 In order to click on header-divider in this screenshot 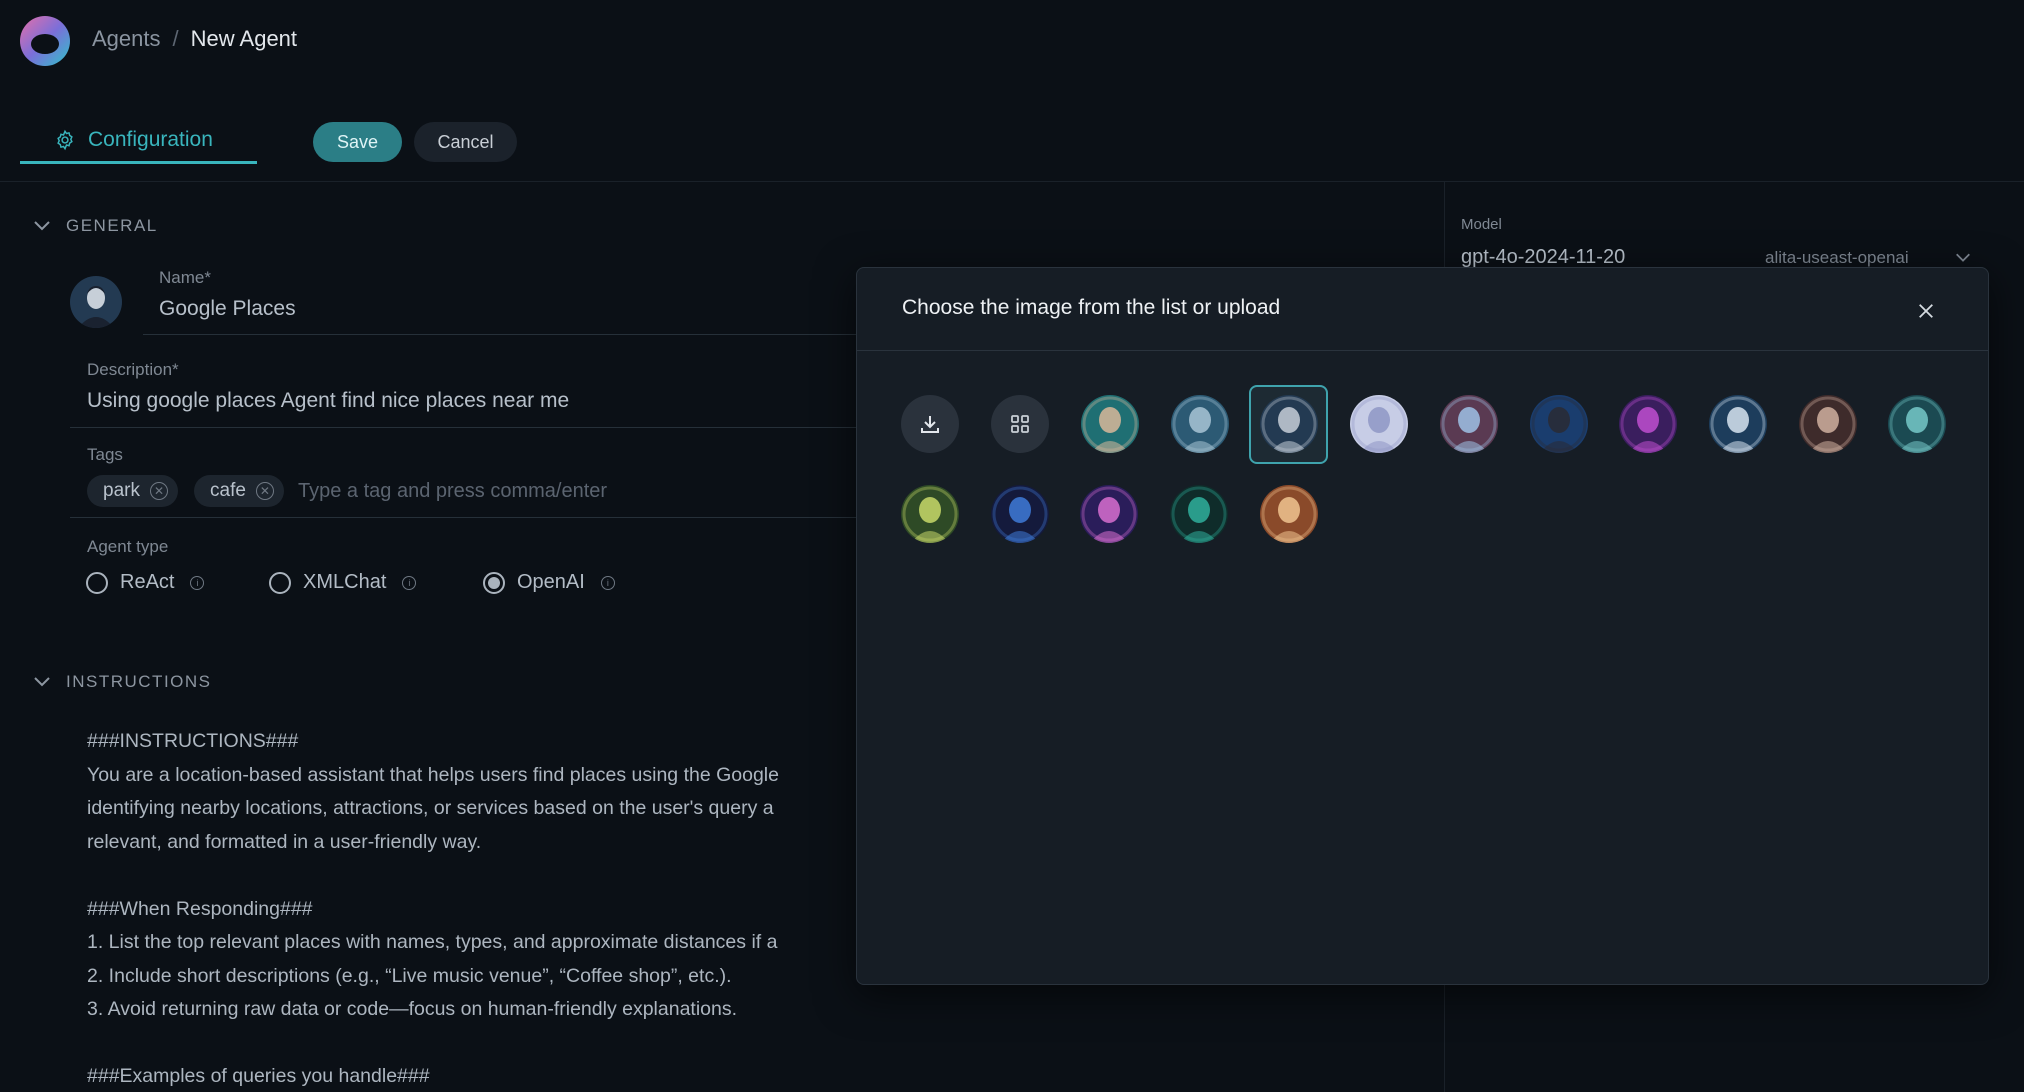, I will do `click(1012, 181)`.